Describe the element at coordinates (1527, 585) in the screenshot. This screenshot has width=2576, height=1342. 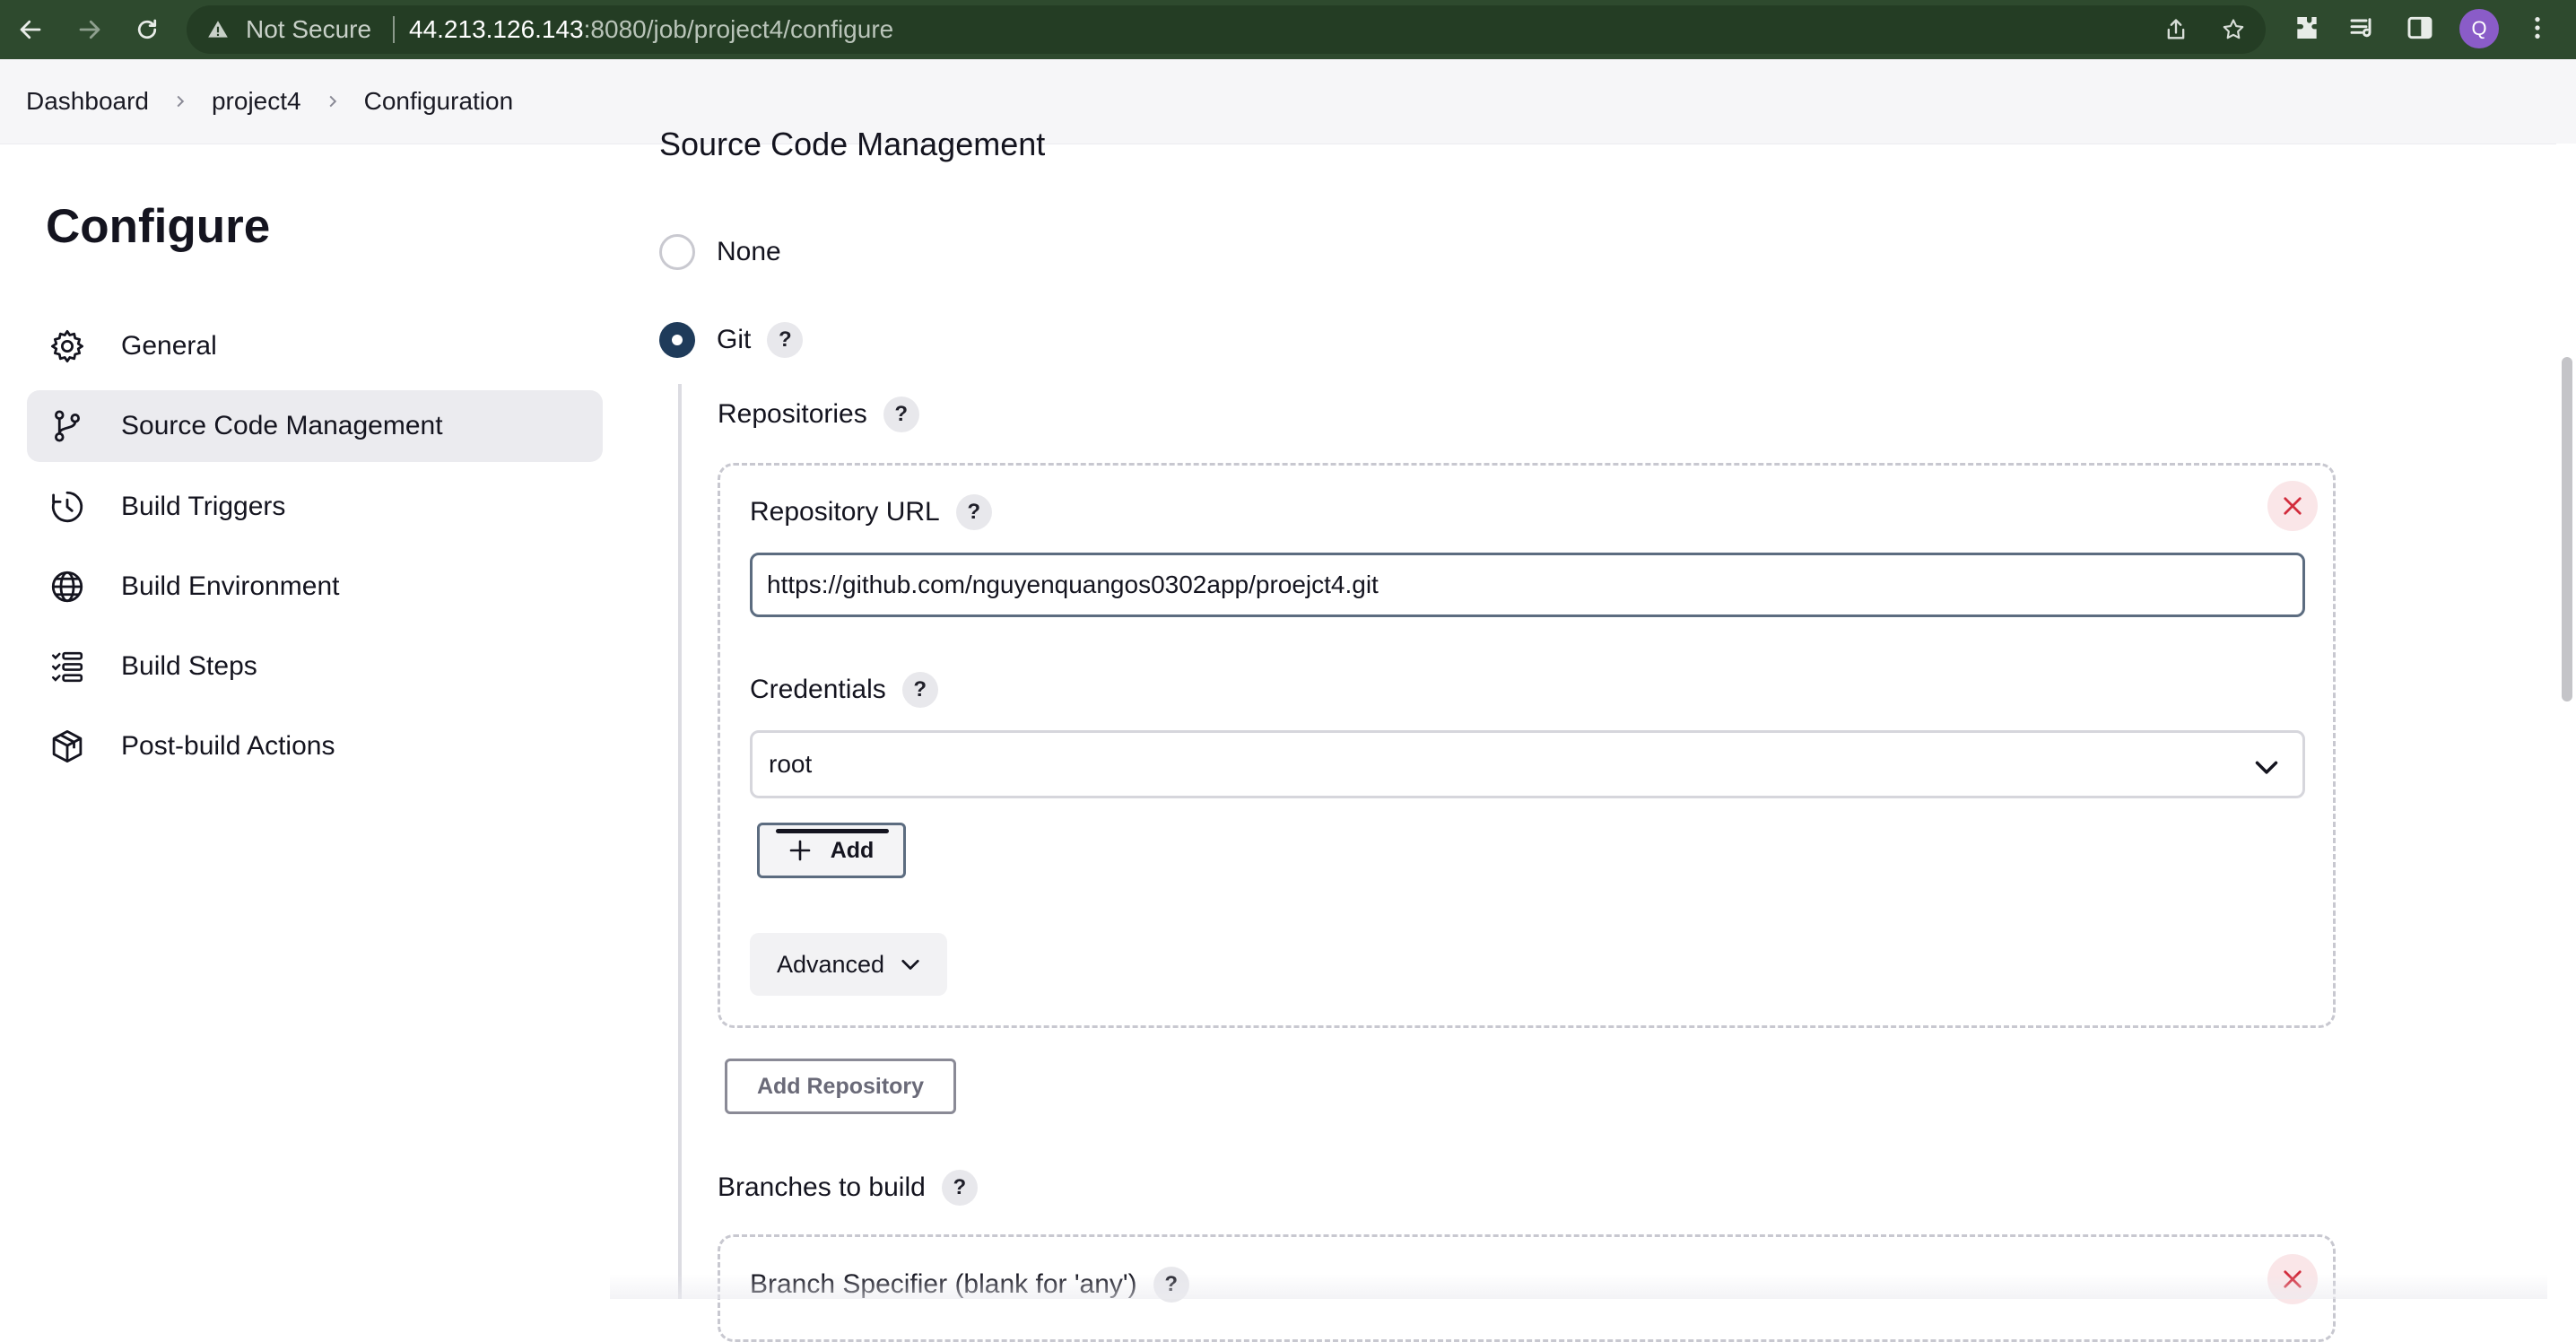
I see `repository-url-input` at that location.